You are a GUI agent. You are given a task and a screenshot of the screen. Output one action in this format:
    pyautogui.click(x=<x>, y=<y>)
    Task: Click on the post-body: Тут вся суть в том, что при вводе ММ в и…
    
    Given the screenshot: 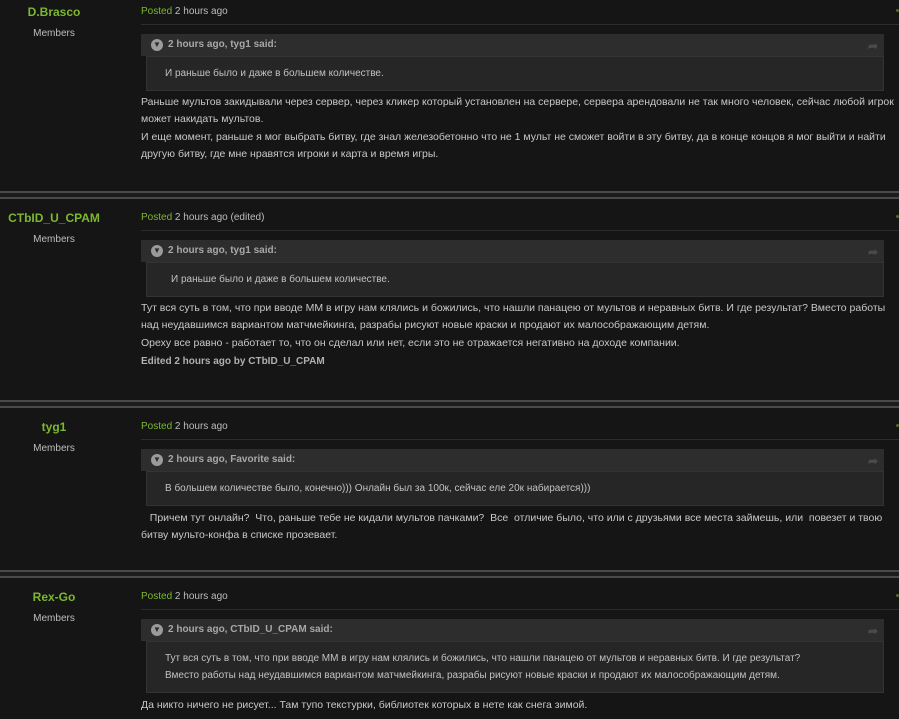 What is the action you would take?
    pyautogui.click(x=520, y=333)
    